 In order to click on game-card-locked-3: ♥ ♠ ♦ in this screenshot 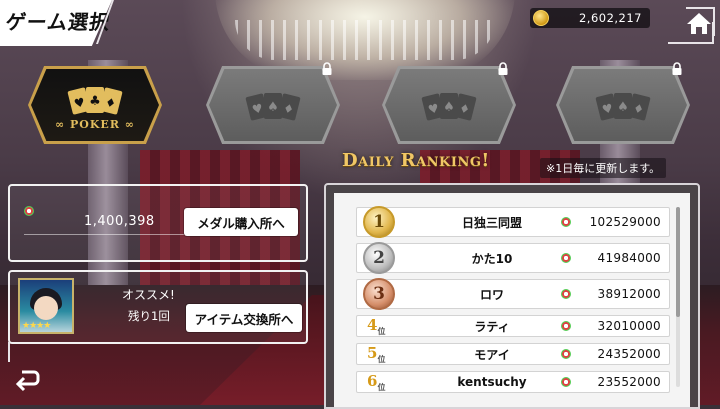, I will do `click(623, 105)`.